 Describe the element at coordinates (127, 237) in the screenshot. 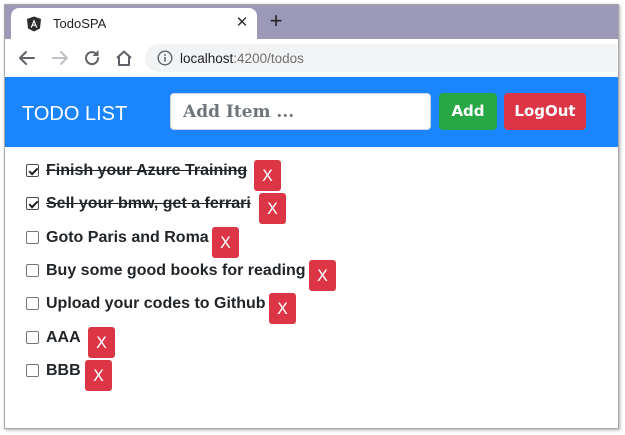

I see `todo-text: Goto Paris and Roma` at that location.